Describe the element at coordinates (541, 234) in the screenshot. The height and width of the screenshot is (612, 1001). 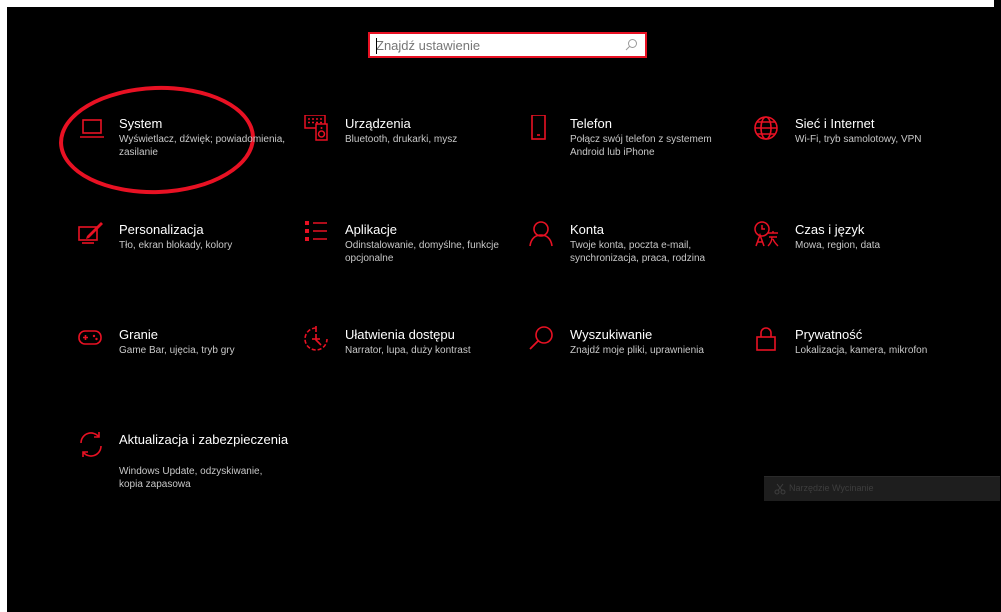
I see `person-icon` at that location.